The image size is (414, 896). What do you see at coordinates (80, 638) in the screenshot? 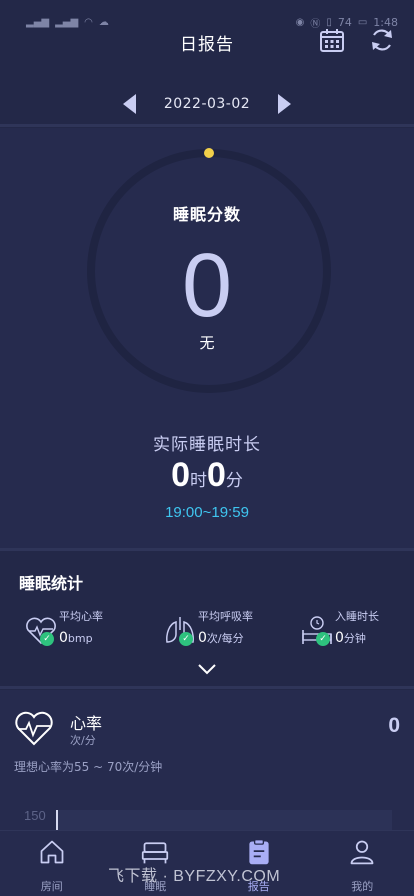
I see `stat-unit: bmp` at bounding box center [80, 638].